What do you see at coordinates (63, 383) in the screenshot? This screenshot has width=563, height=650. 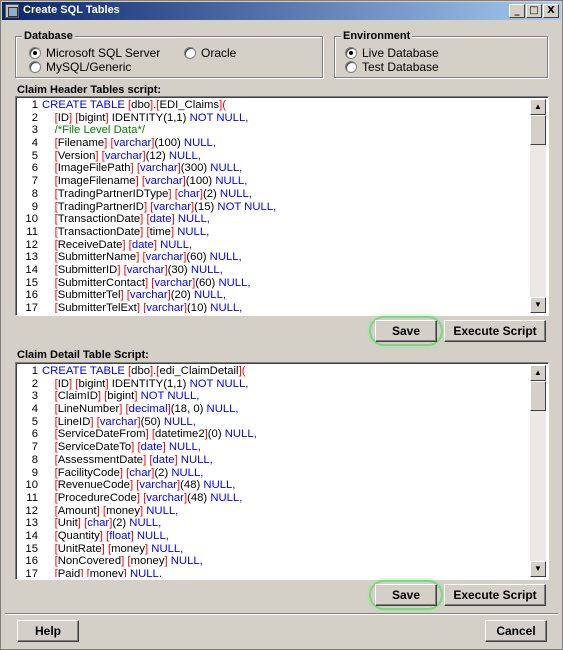 I see `code-token: ID` at bounding box center [63, 383].